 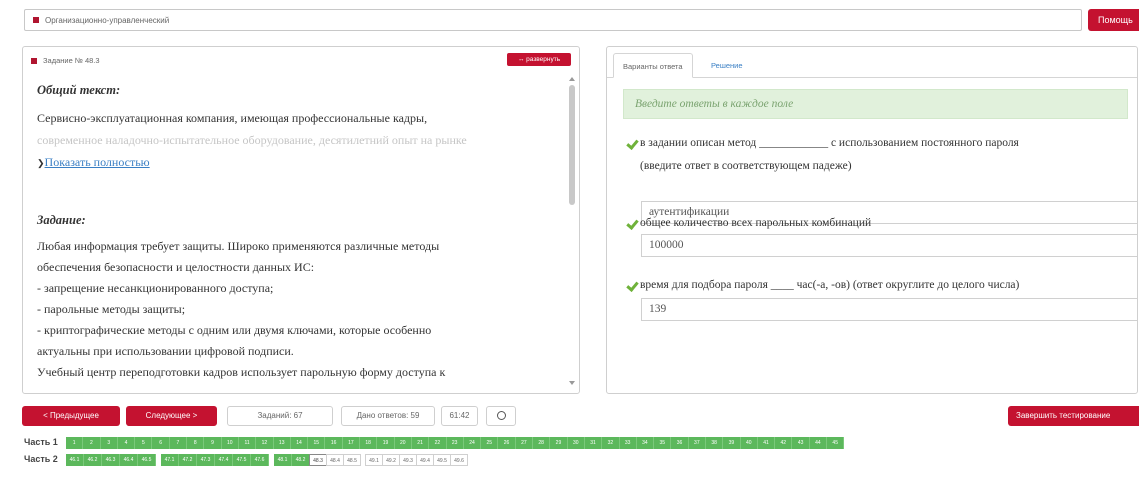 I want to click on question-1-hint: (введите ответ в соответствующем падеже), so click(x=746, y=166).